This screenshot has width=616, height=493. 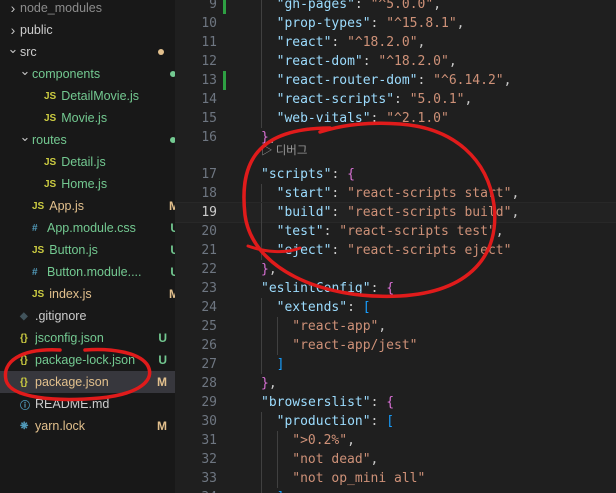 I want to click on file-item: {} jsconfig.json U, so click(x=87, y=338).